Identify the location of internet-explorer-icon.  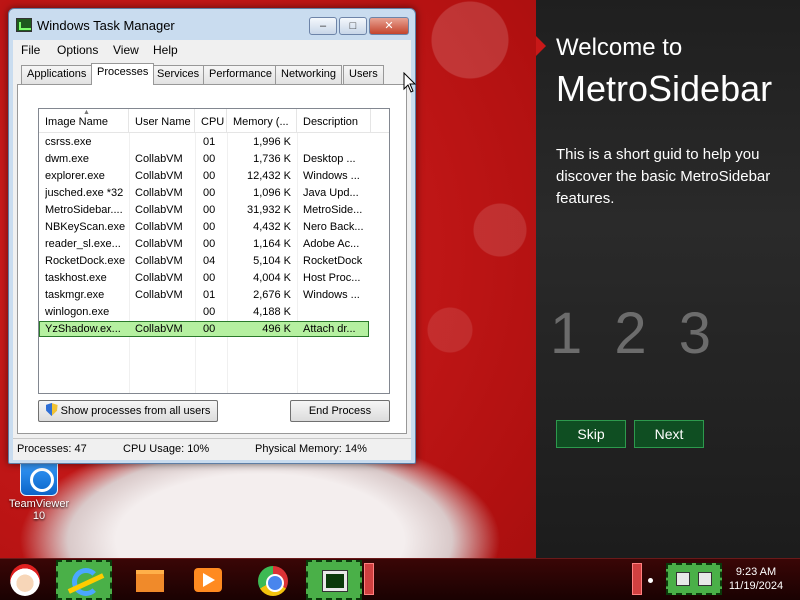
(86, 582).